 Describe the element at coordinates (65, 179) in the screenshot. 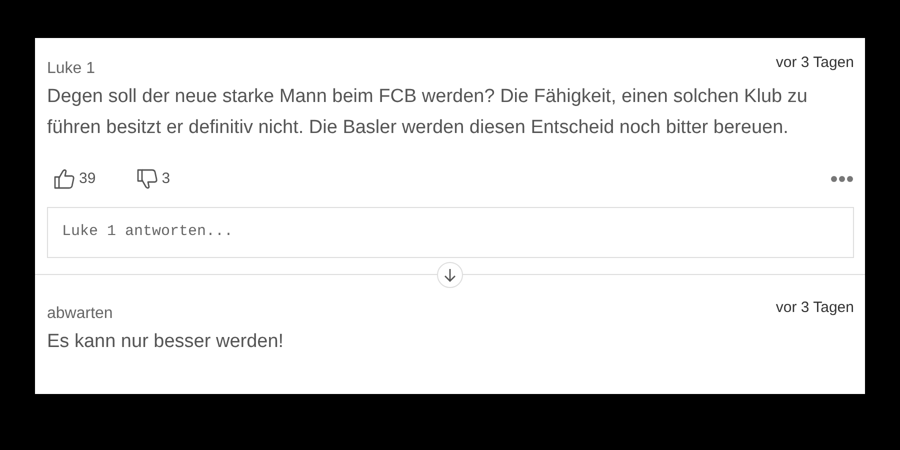

I see `thumbs-up-icon` at that location.